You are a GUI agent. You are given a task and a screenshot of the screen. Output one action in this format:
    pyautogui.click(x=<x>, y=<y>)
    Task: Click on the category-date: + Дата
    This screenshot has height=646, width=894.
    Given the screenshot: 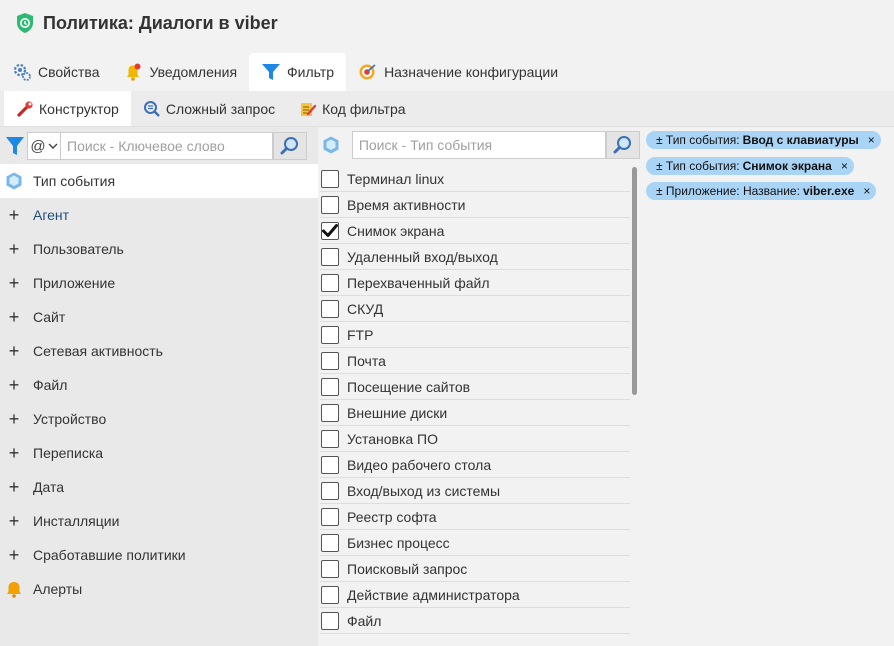 What is the action you would take?
    pyautogui.click(x=159, y=487)
    